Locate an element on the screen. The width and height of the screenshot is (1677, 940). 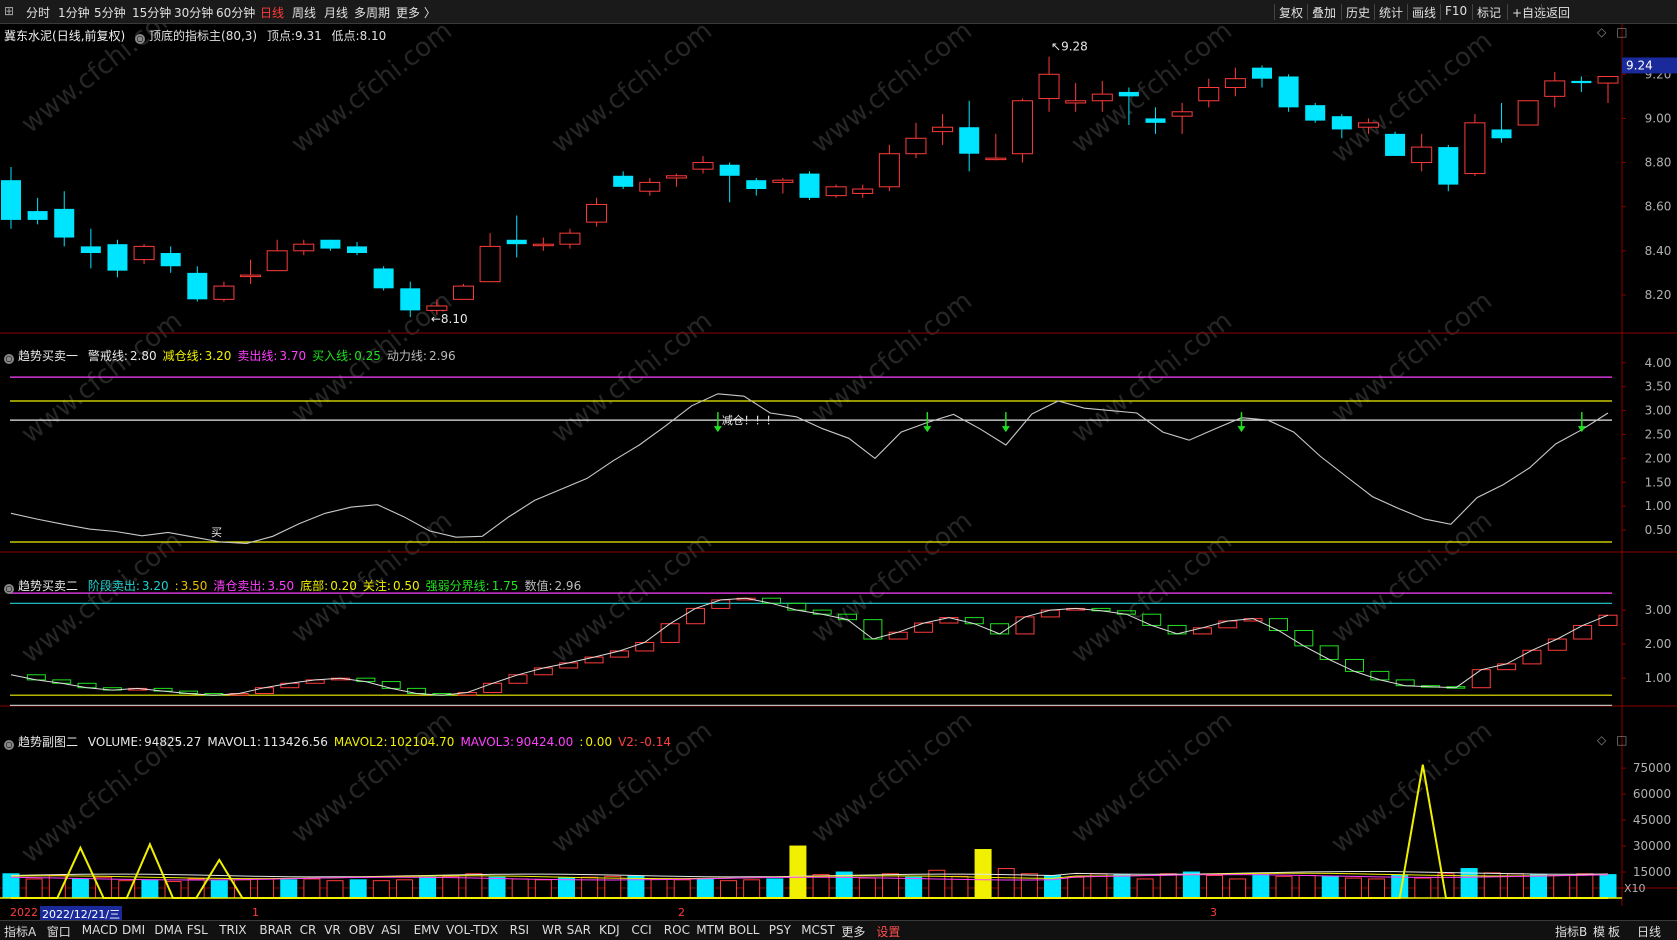
window-menu-icon: ⊞ is located at coordinates (9, 11).